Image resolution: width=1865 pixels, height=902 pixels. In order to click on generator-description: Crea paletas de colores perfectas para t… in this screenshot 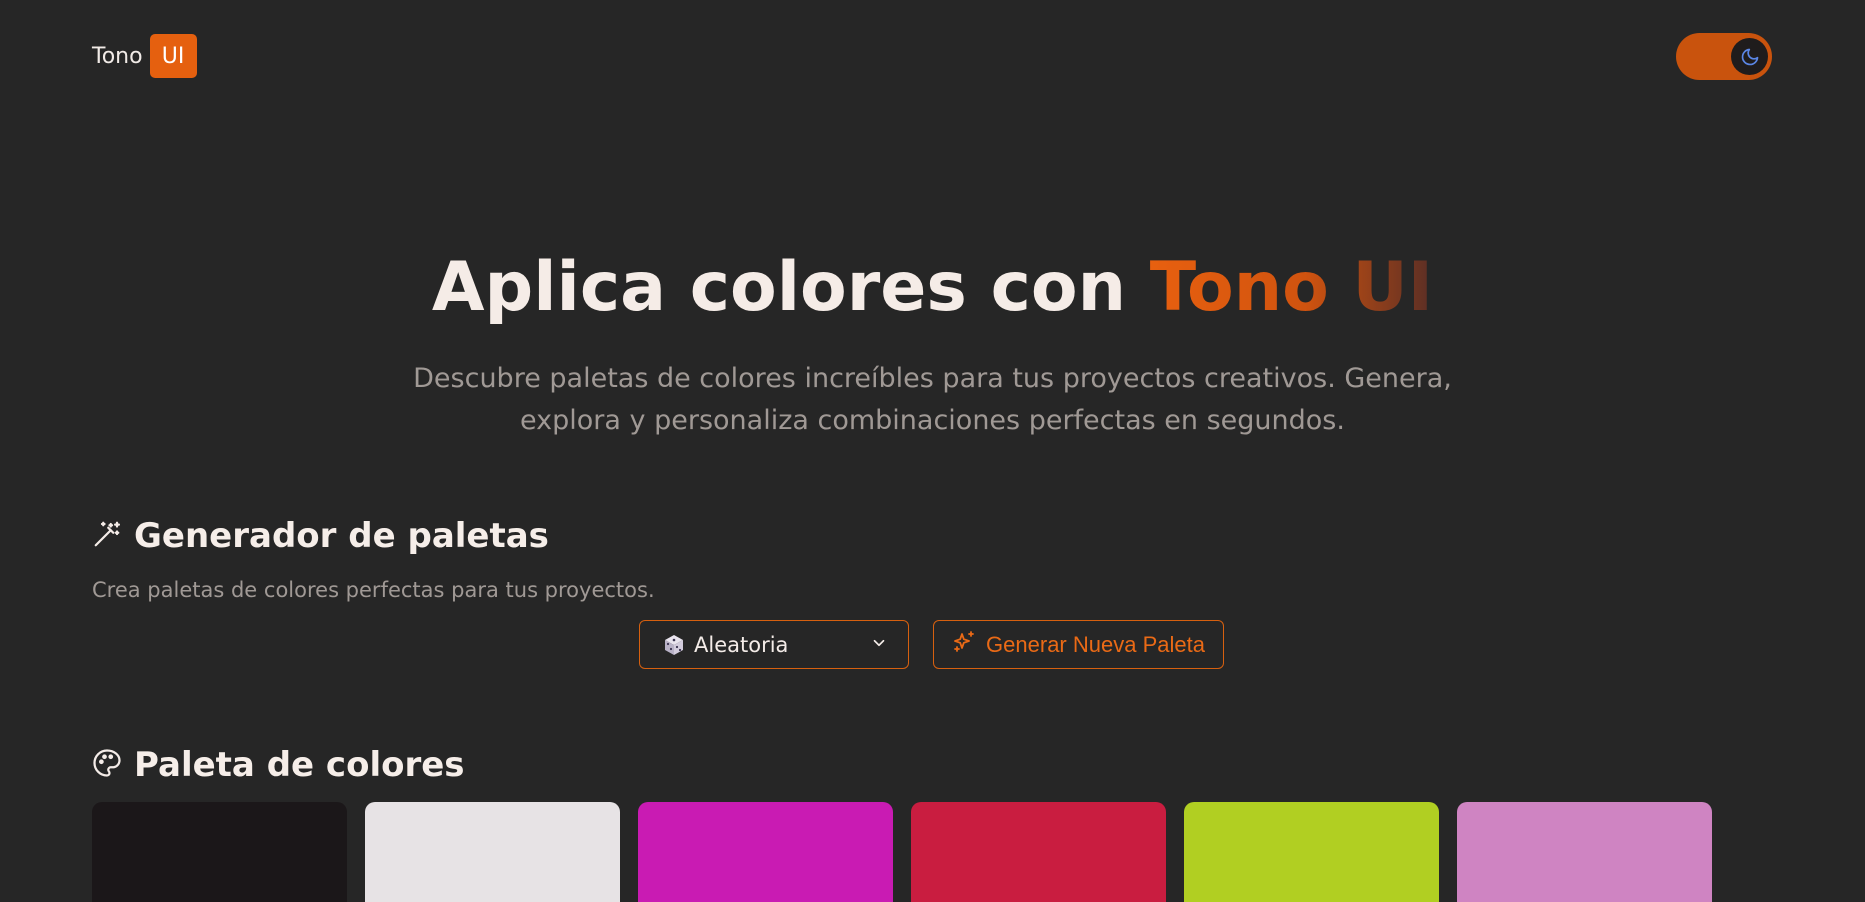, I will do `click(373, 590)`.